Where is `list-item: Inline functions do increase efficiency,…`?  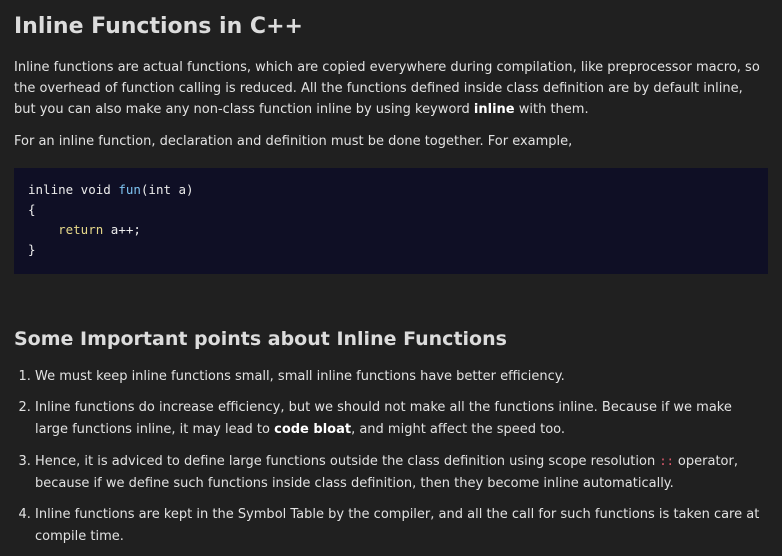 list-item: Inline functions do increase efficiency,… is located at coordinates (401, 419).